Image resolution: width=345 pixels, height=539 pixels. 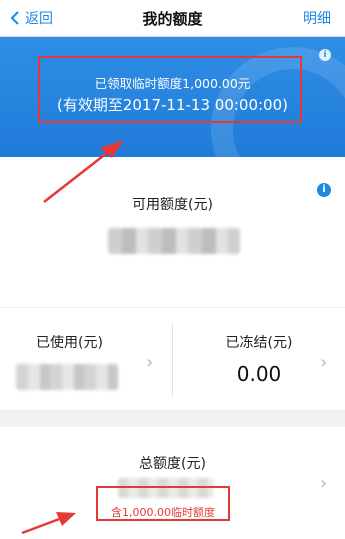 What do you see at coordinates (174, 241) in the screenshot?
I see `available-limit-value-redacted` at bounding box center [174, 241].